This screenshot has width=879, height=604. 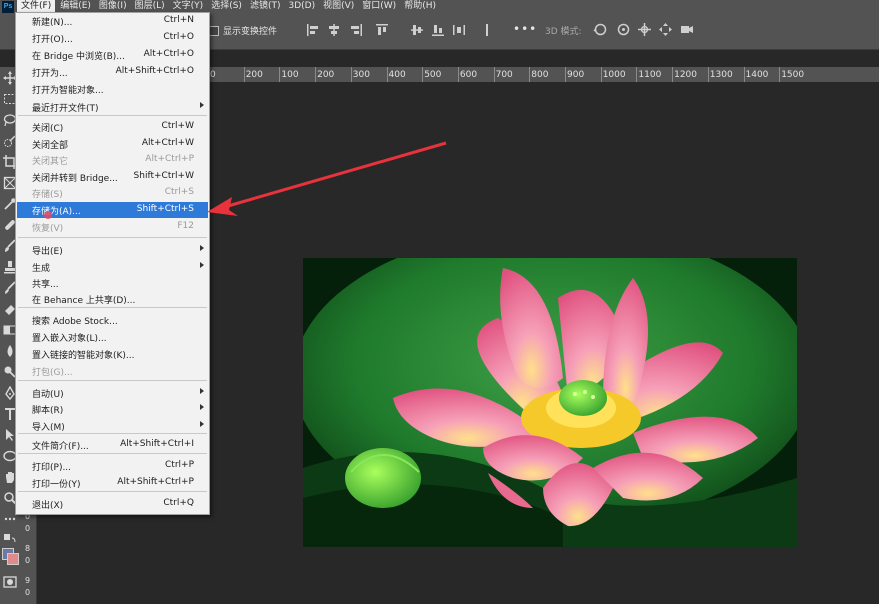 What do you see at coordinates (48, 229) in the screenshot?
I see `menu-item-label: 恢复(V)` at bounding box center [48, 229].